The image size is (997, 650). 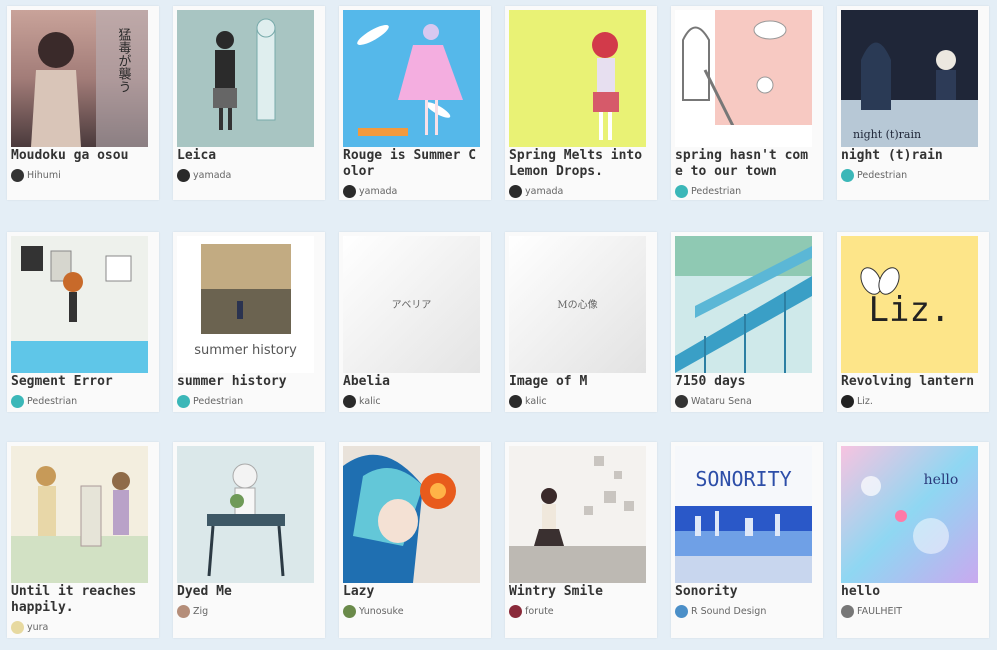 What do you see at coordinates (887, 134) in the screenshot?
I see `cover-text: night (t)rain` at bounding box center [887, 134].